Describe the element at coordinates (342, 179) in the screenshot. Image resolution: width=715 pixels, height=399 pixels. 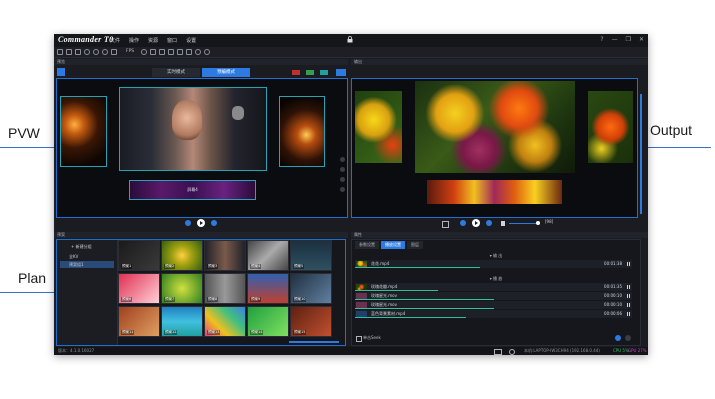
I see `side-fit-icon` at that location.